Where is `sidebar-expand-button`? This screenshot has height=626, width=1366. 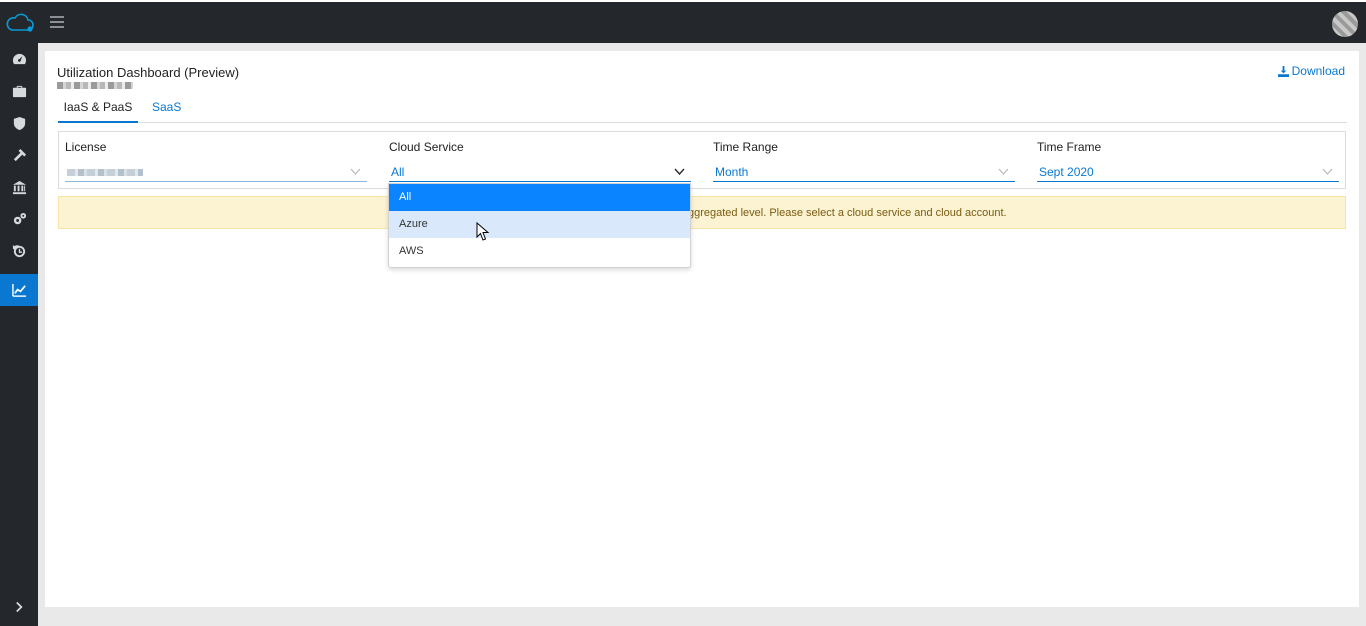
sidebar-expand-button is located at coordinates (19, 607).